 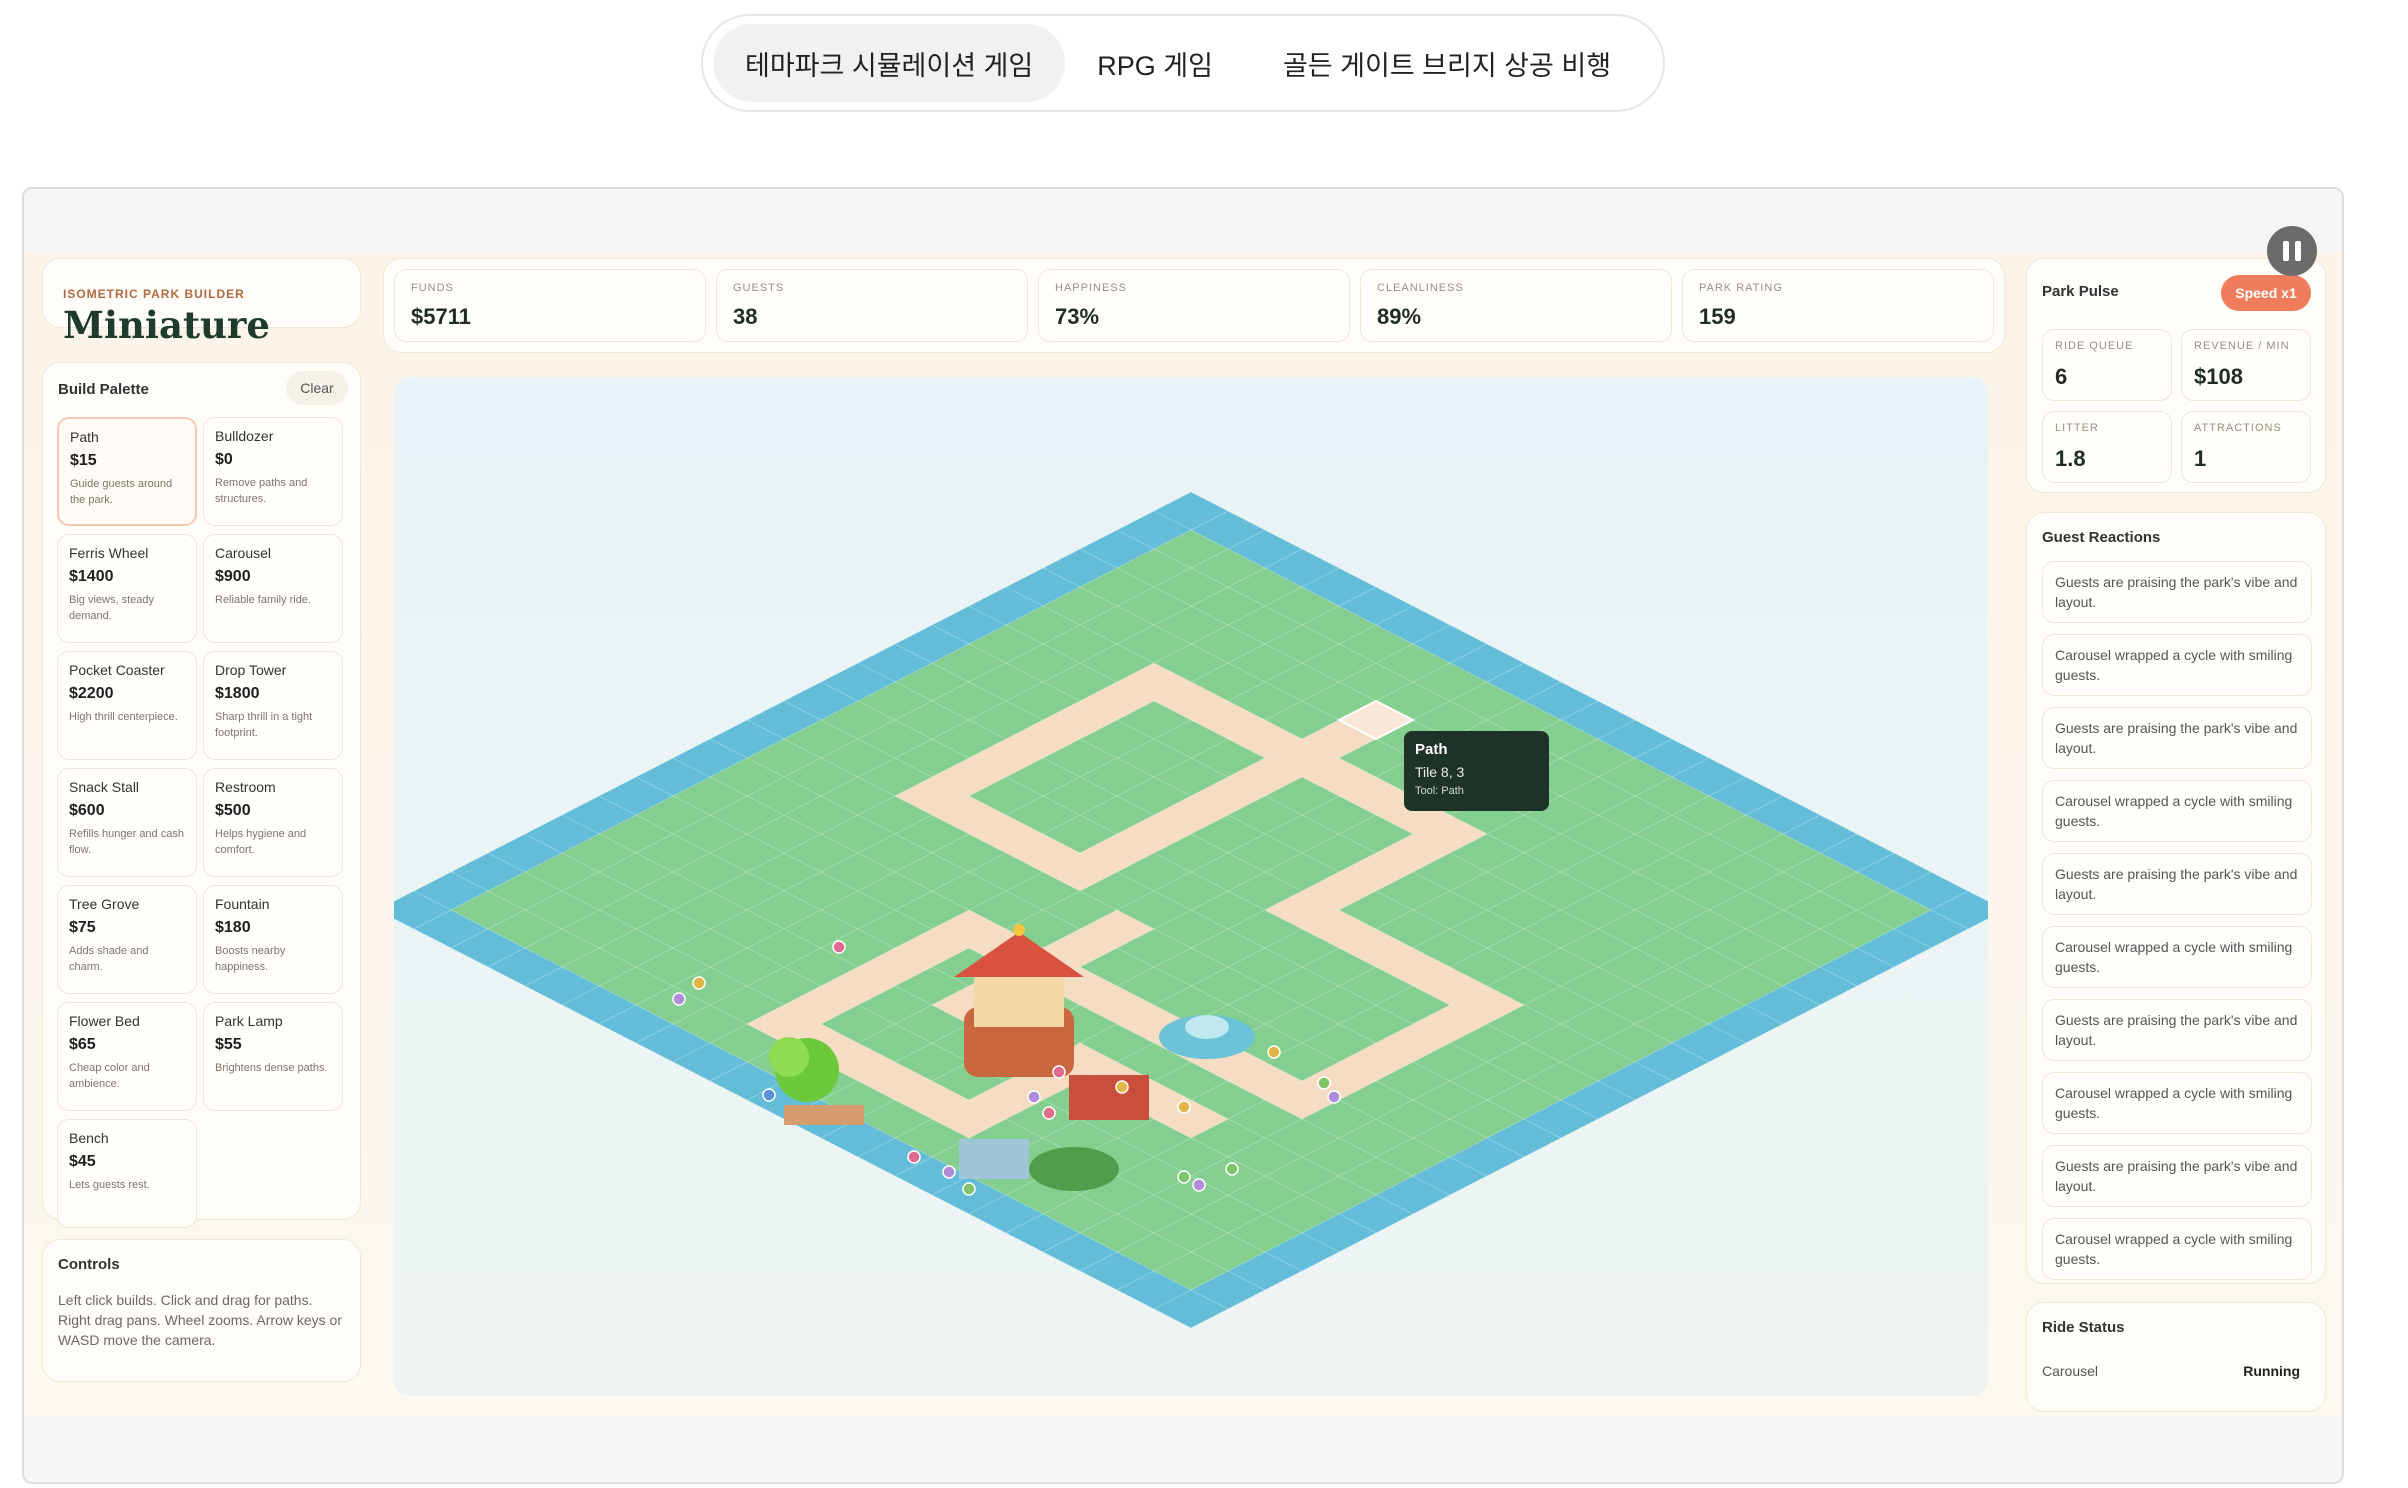 I want to click on stat-guests: GUESTS 38, so click(x=872, y=305).